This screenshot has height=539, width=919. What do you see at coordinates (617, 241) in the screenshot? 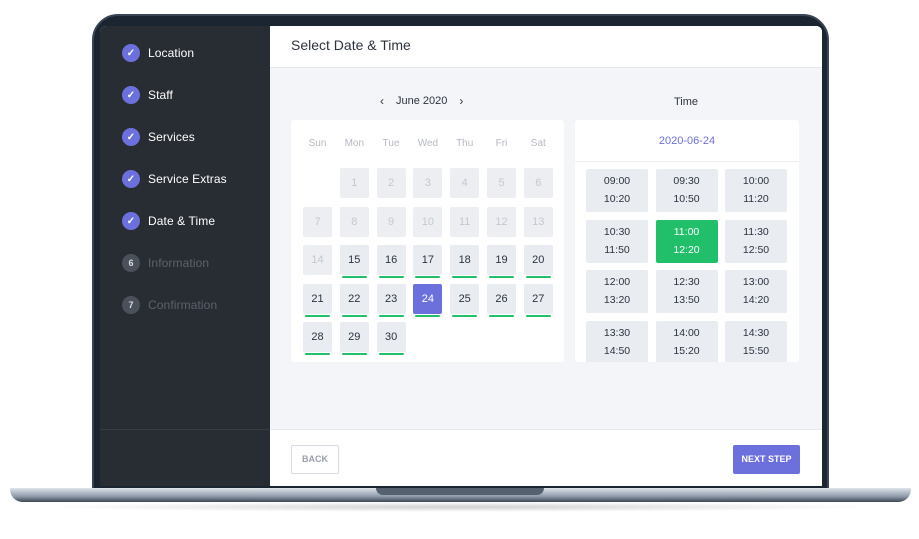
I see `time-slot: 10:30 11:50` at bounding box center [617, 241].